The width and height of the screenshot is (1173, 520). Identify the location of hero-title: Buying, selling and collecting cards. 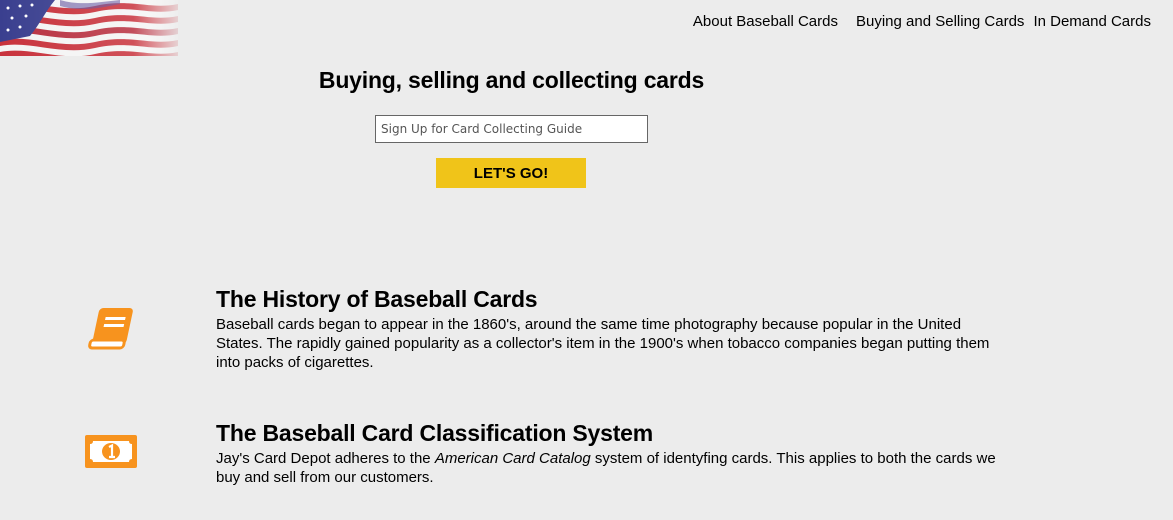
(511, 80).